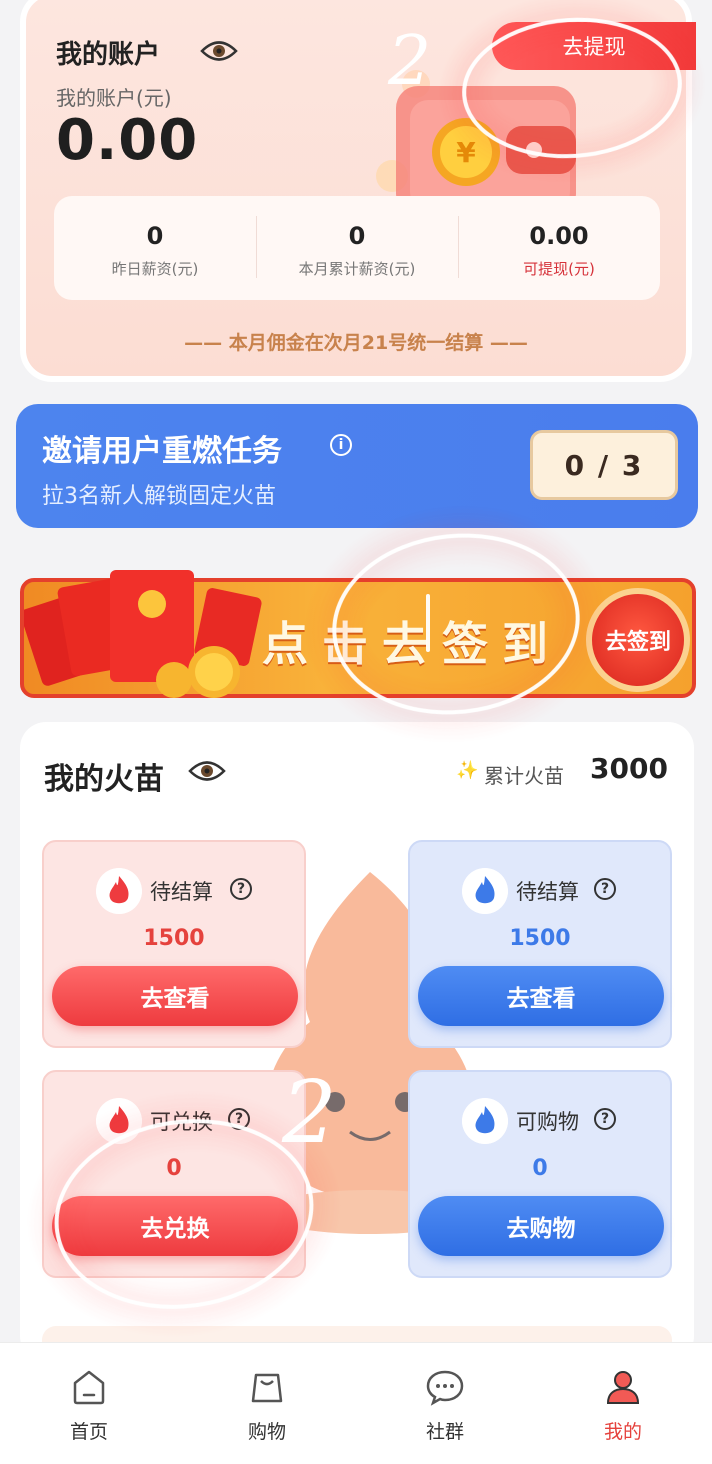 The image size is (712, 1464). I want to click on signin-banner-text: 点击去签到, so click(412, 644).